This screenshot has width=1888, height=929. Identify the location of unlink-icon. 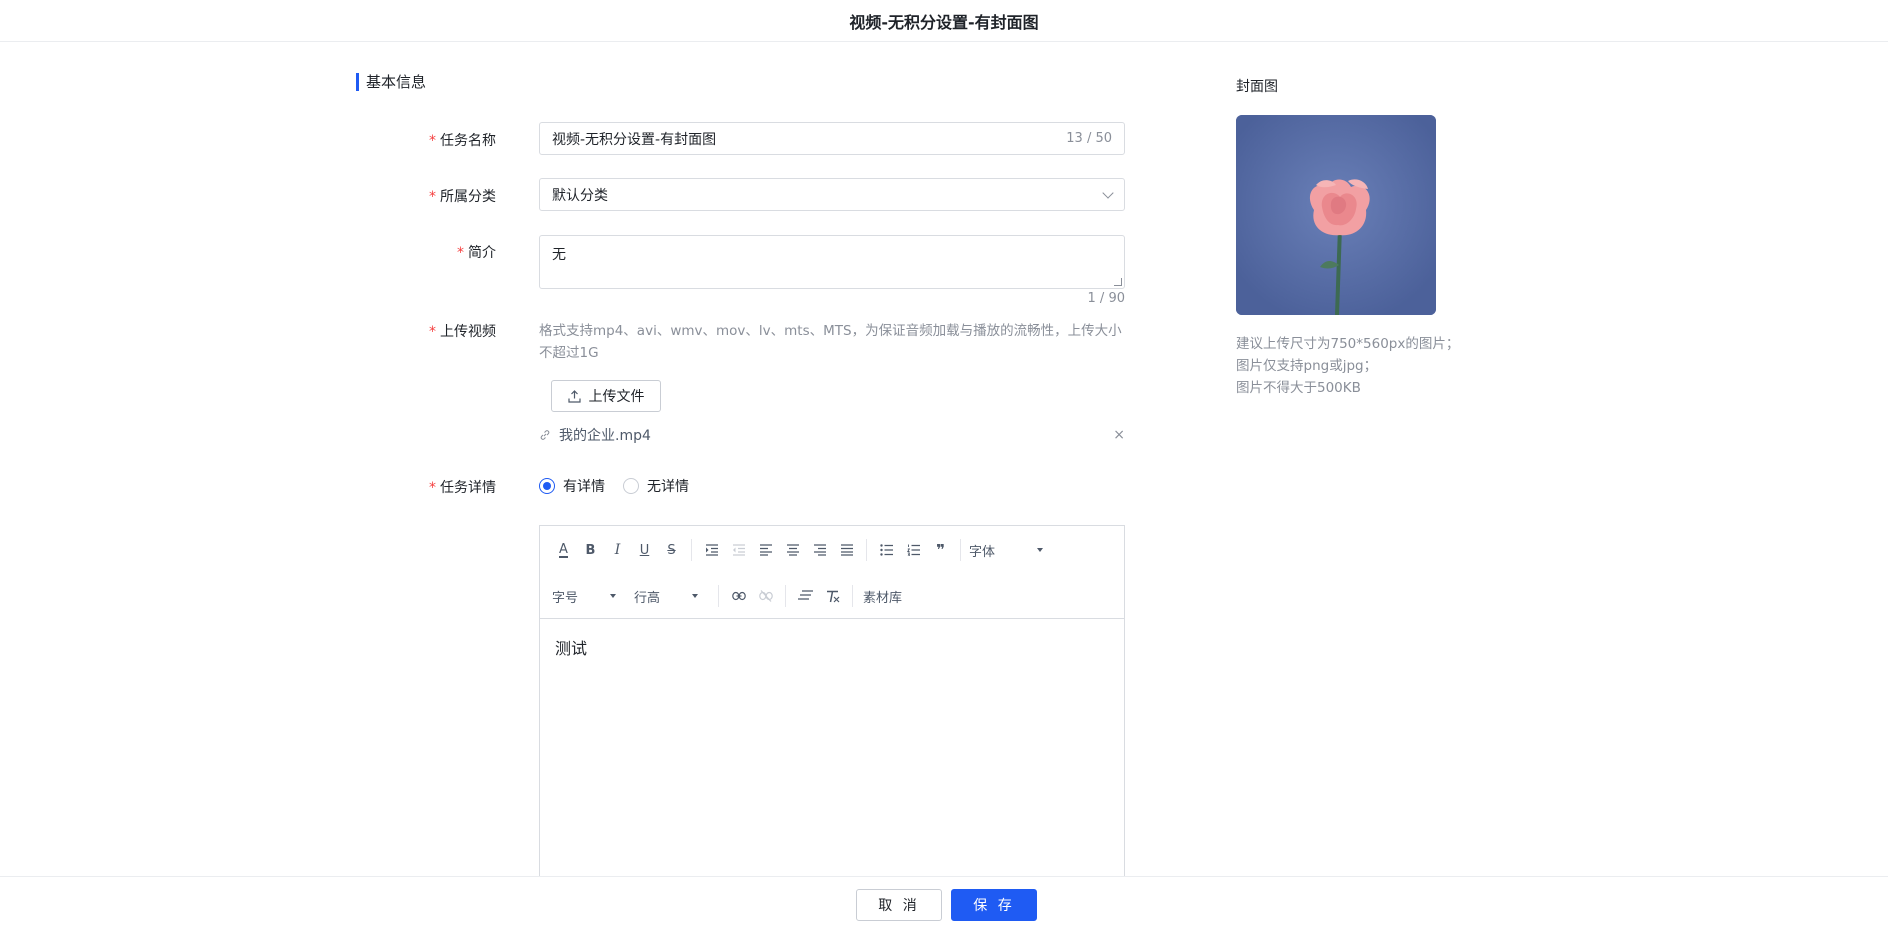
(765, 596).